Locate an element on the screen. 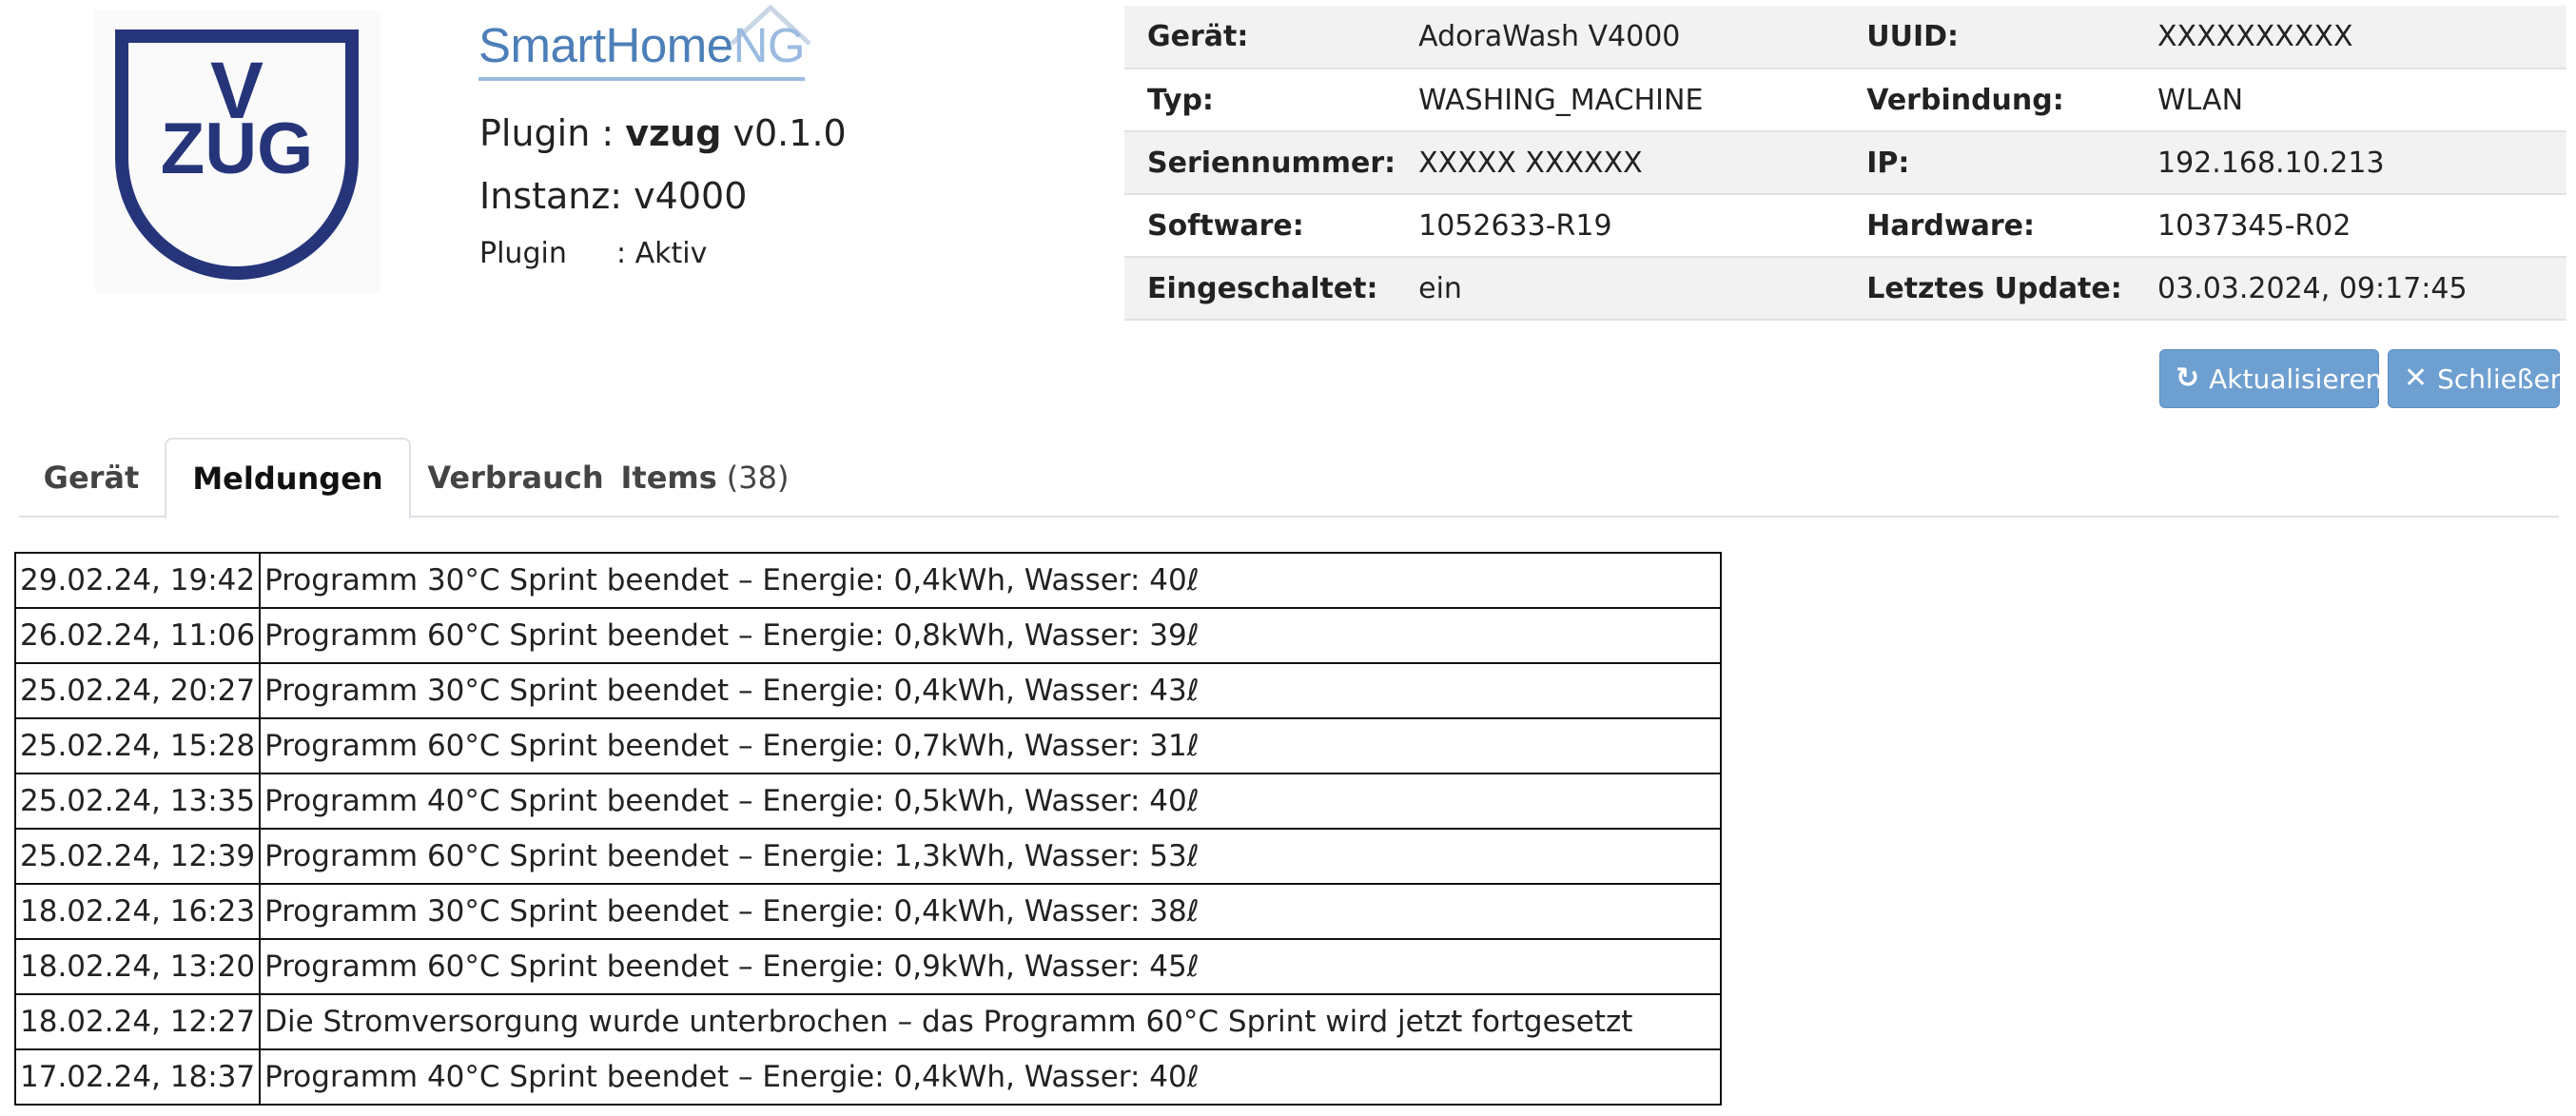 This screenshot has height=1116, width=2576. info-value: XXXXX XXXXXX is located at coordinates (1620, 163).